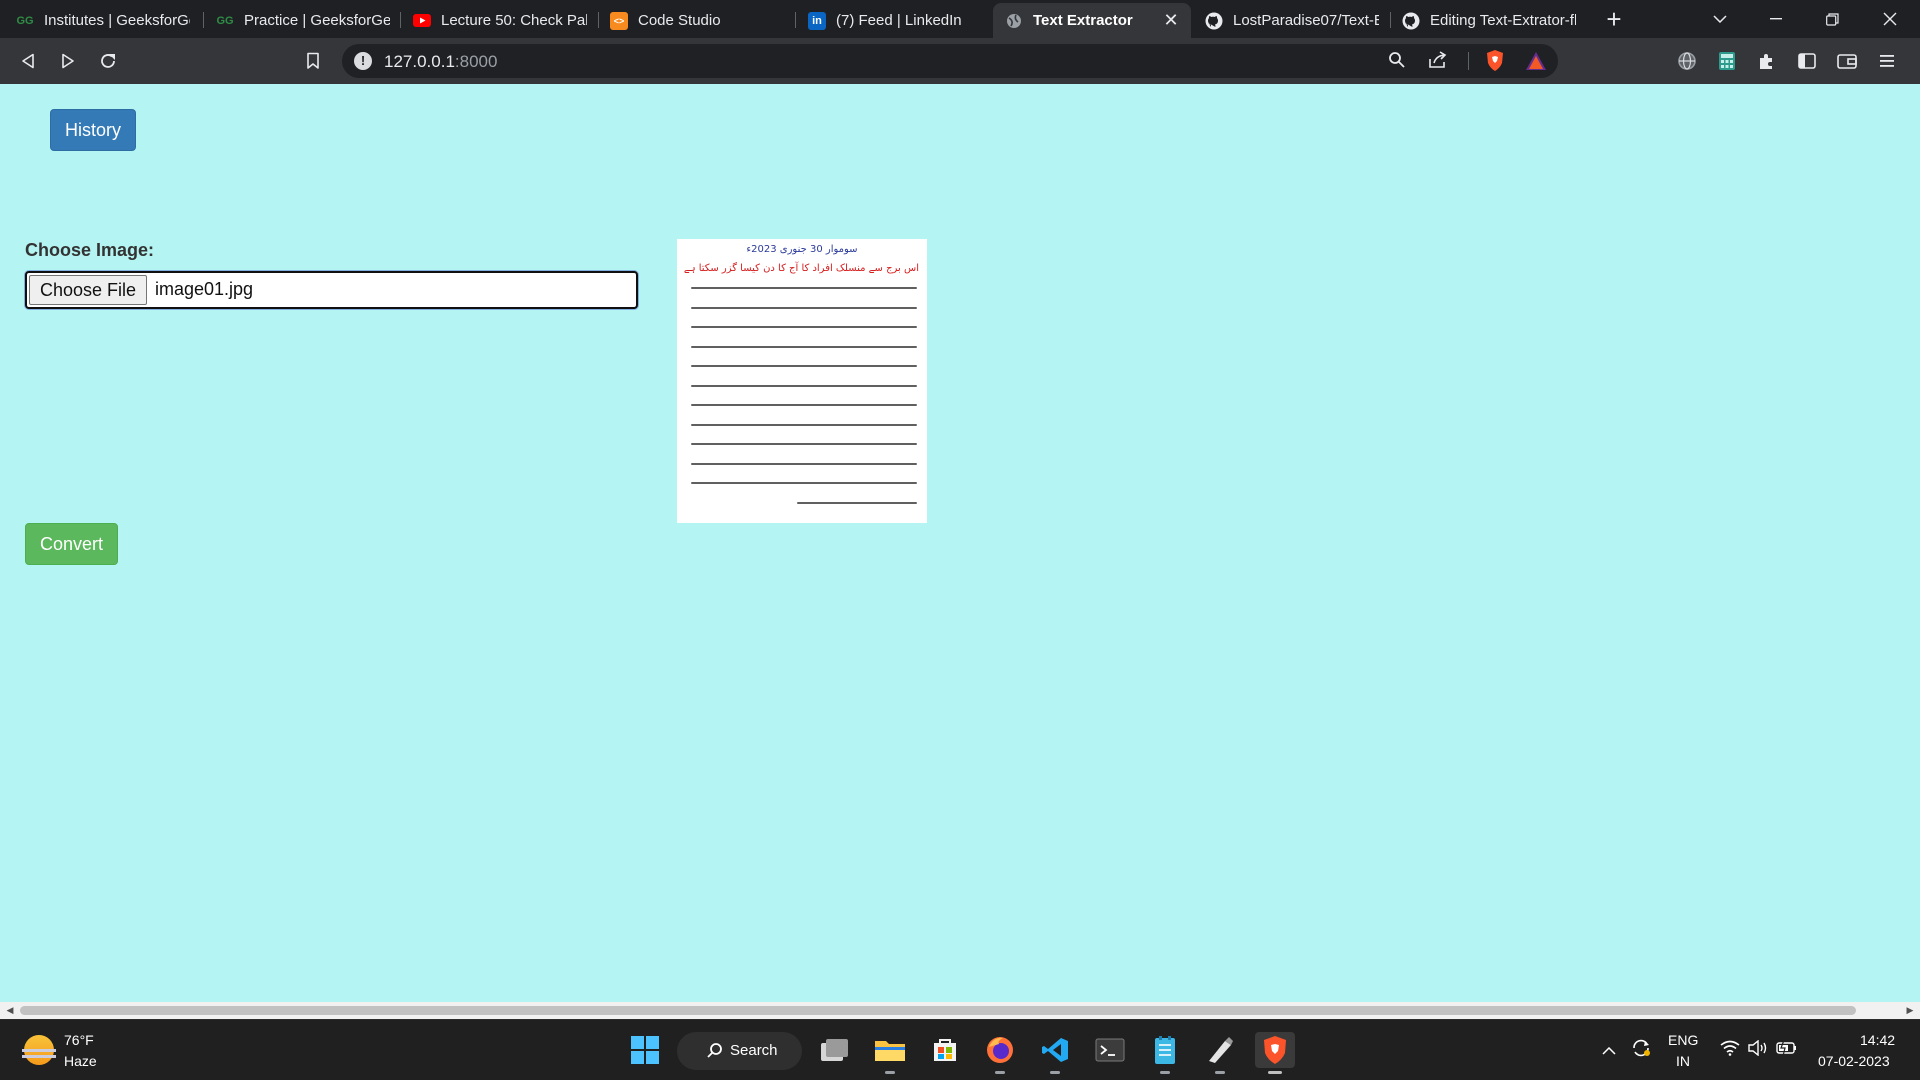 The height and width of the screenshot is (1080, 1920). Describe the element at coordinates (1730, 1050) in the screenshot. I see `wifi-icon` at that location.